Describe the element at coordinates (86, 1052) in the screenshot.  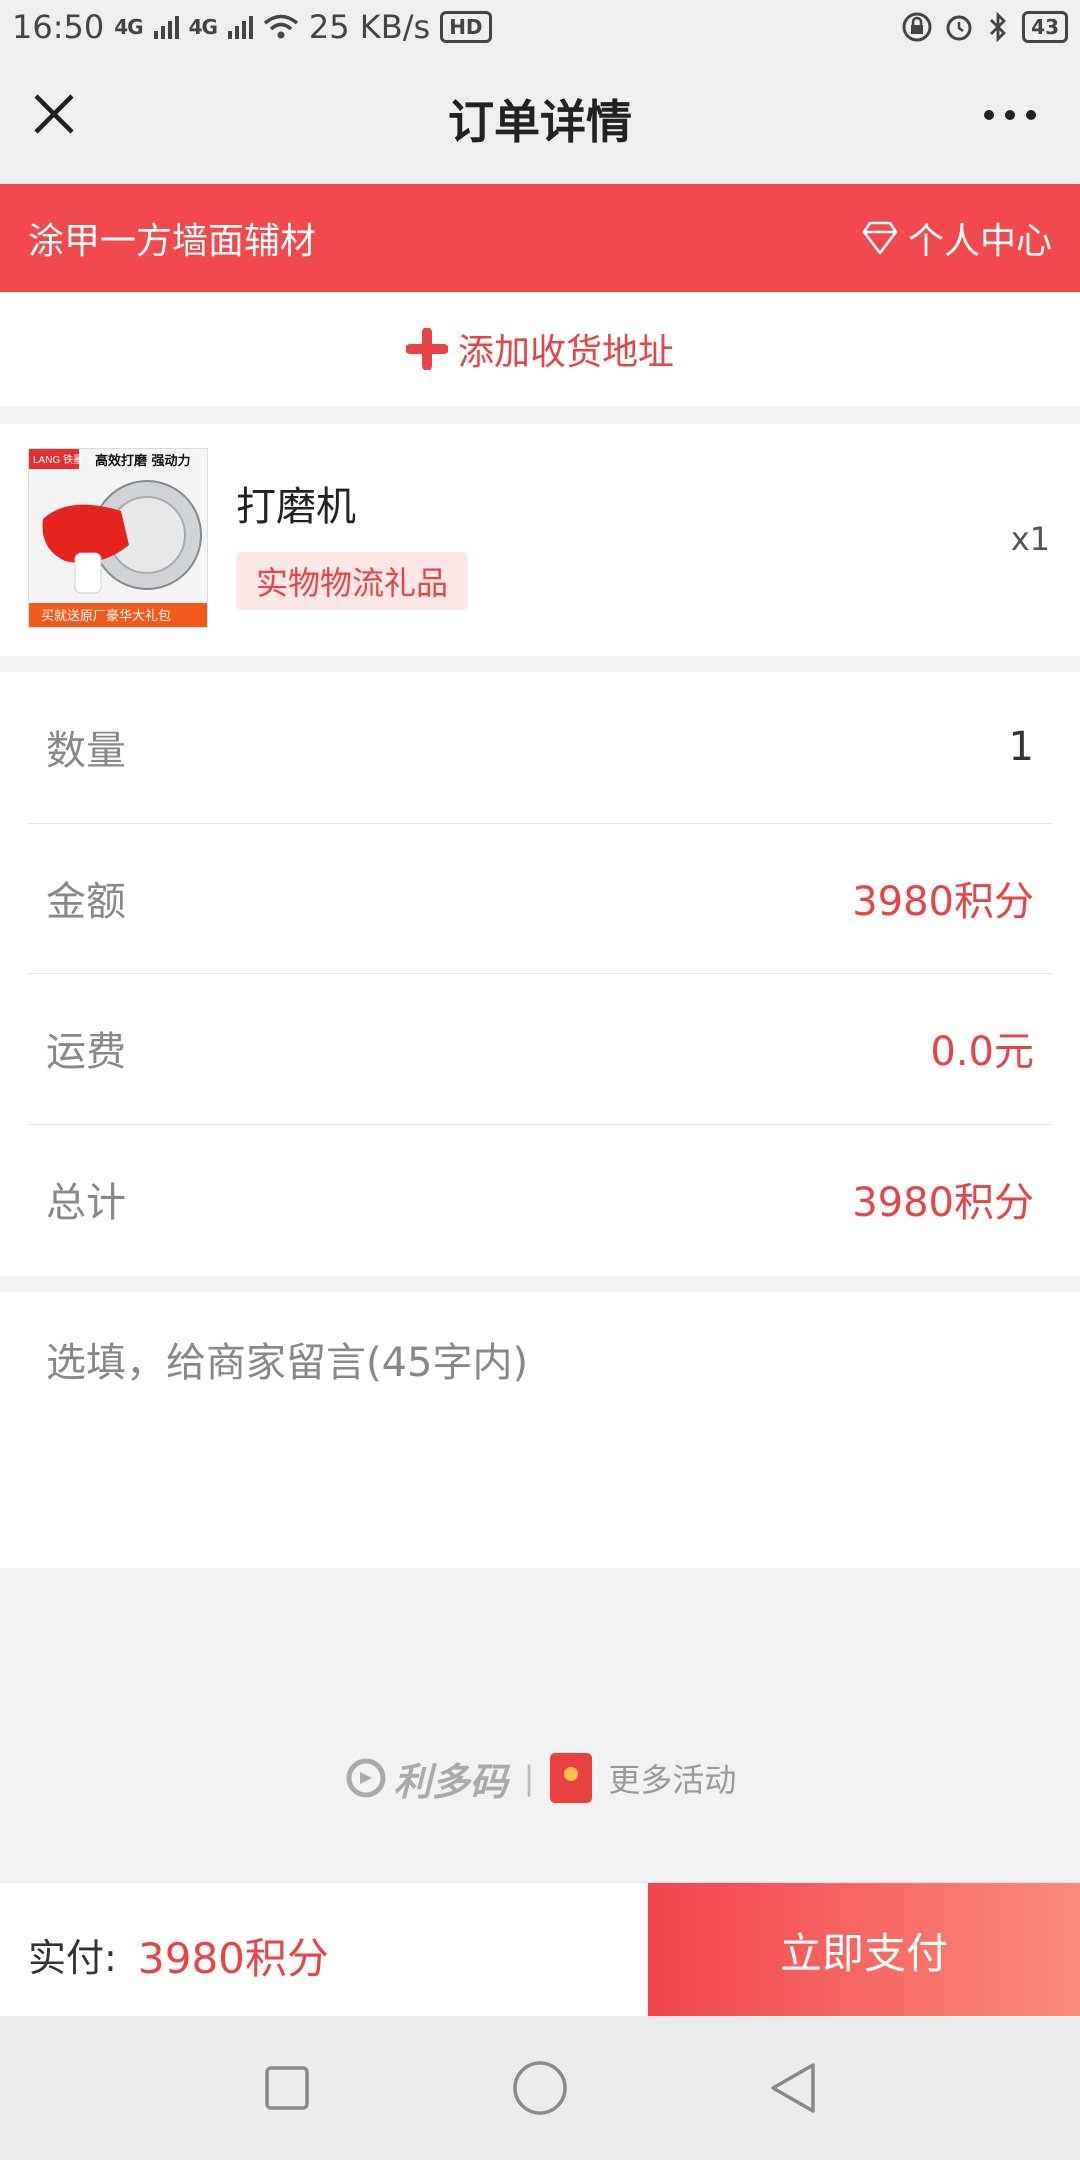
I see `shipping-label: 运费` at that location.